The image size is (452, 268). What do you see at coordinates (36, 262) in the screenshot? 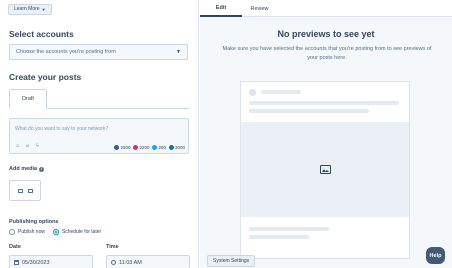
I see `date-value: 05/30/2023` at bounding box center [36, 262].